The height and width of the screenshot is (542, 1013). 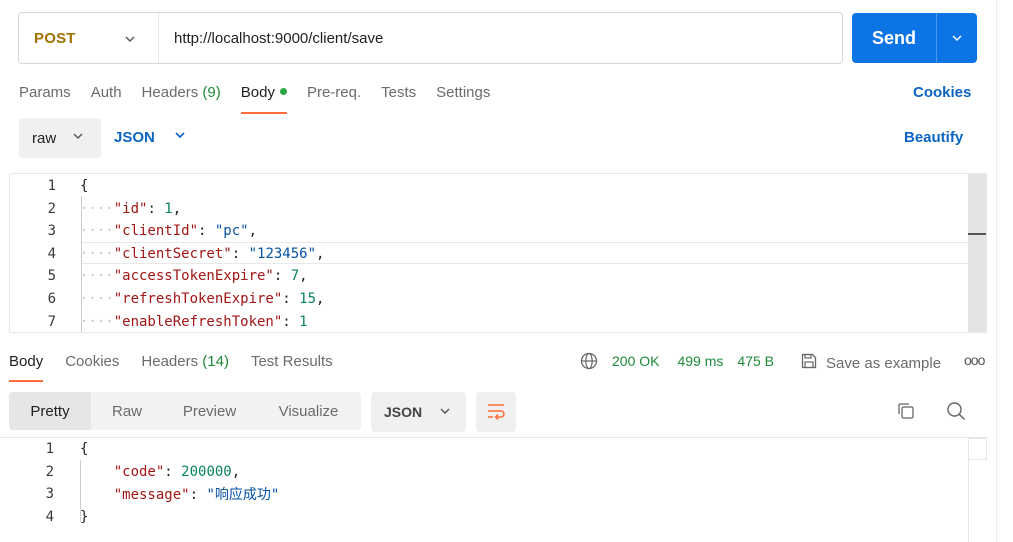 What do you see at coordinates (45, 92) in the screenshot?
I see `tab-label: Params` at bounding box center [45, 92].